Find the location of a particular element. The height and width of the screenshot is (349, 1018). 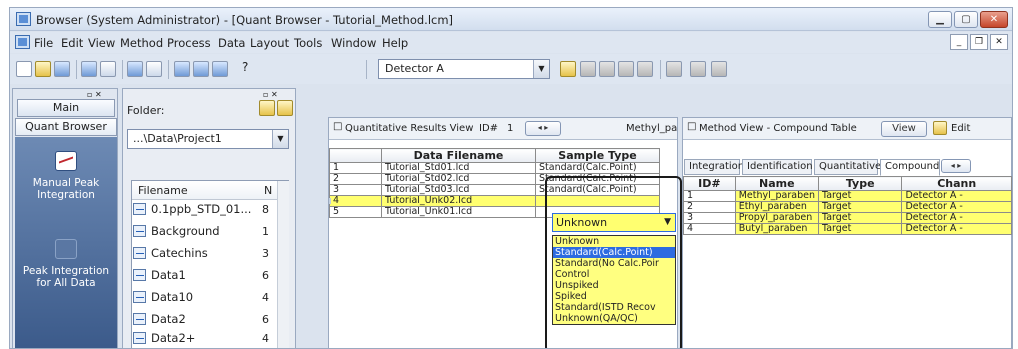

channel-header: Chann is located at coordinates (956, 183).